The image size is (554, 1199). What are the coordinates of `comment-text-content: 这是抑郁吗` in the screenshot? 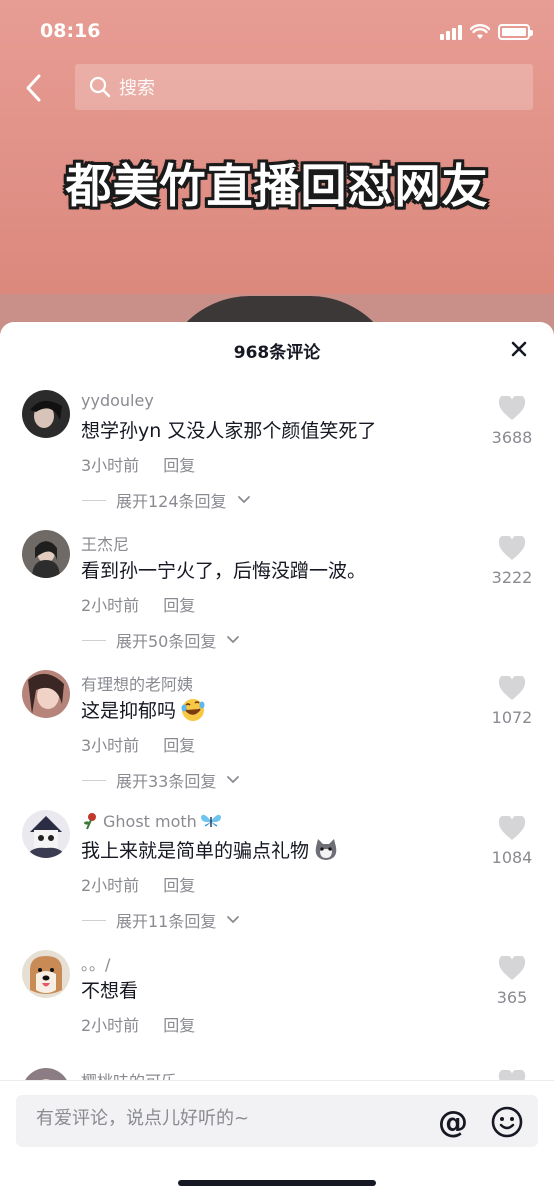 It's located at (129, 711).